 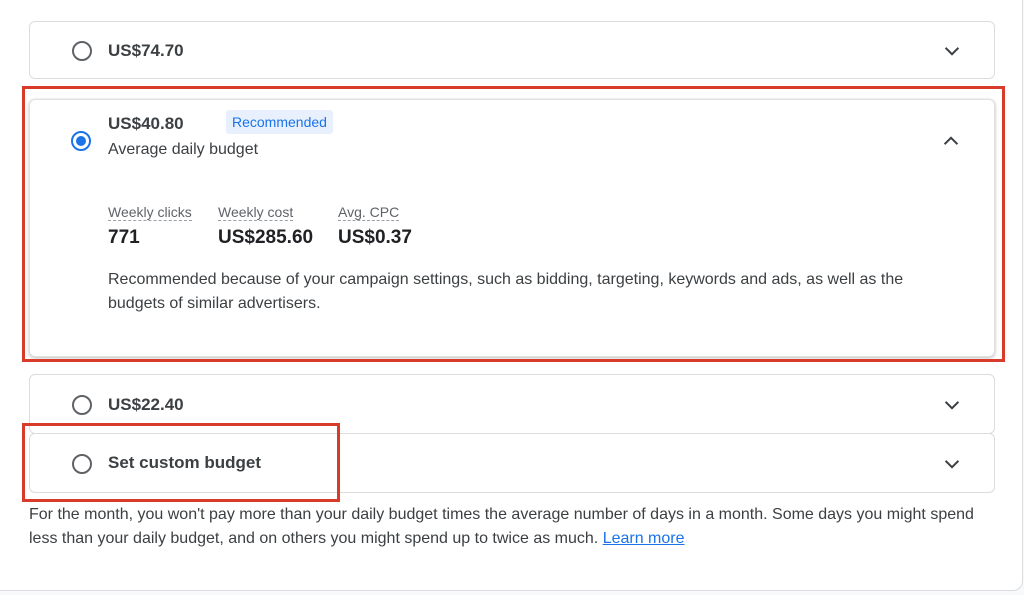 I want to click on budget-option-22-40: US$22.40, so click(x=512, y=404).